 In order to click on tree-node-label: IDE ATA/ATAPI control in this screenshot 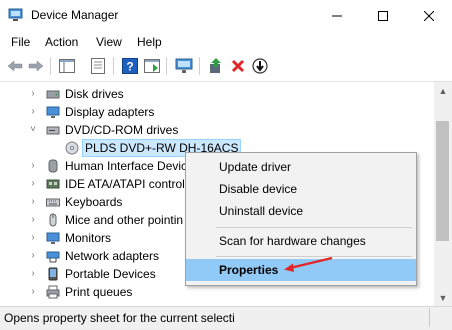, I will do `click(125, 184)`.